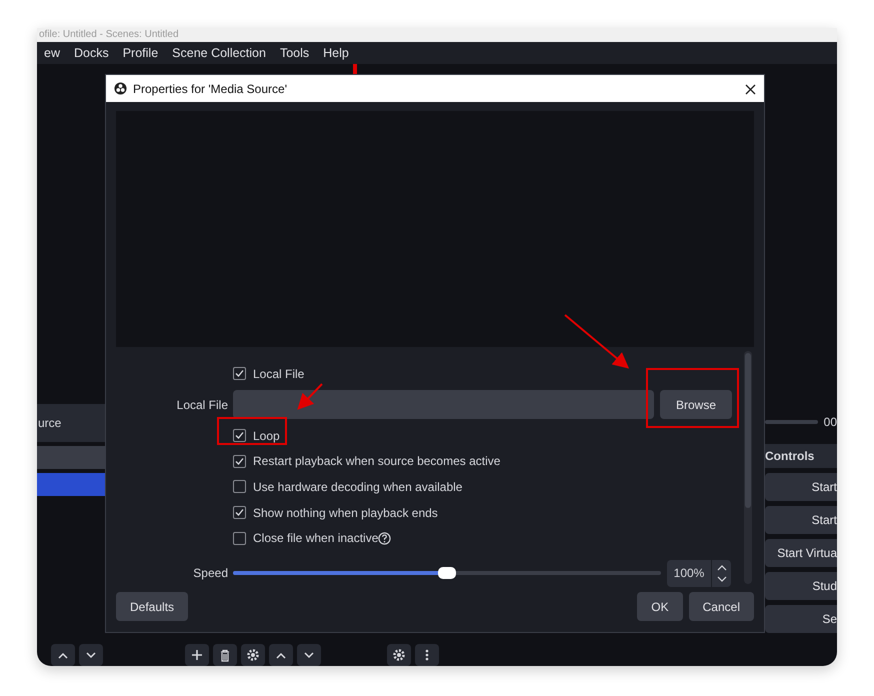  What do you see at coordinates (266, 436) in the screenshot?
I see `checkbox-label: Loop` at bounding box center [266, 436].